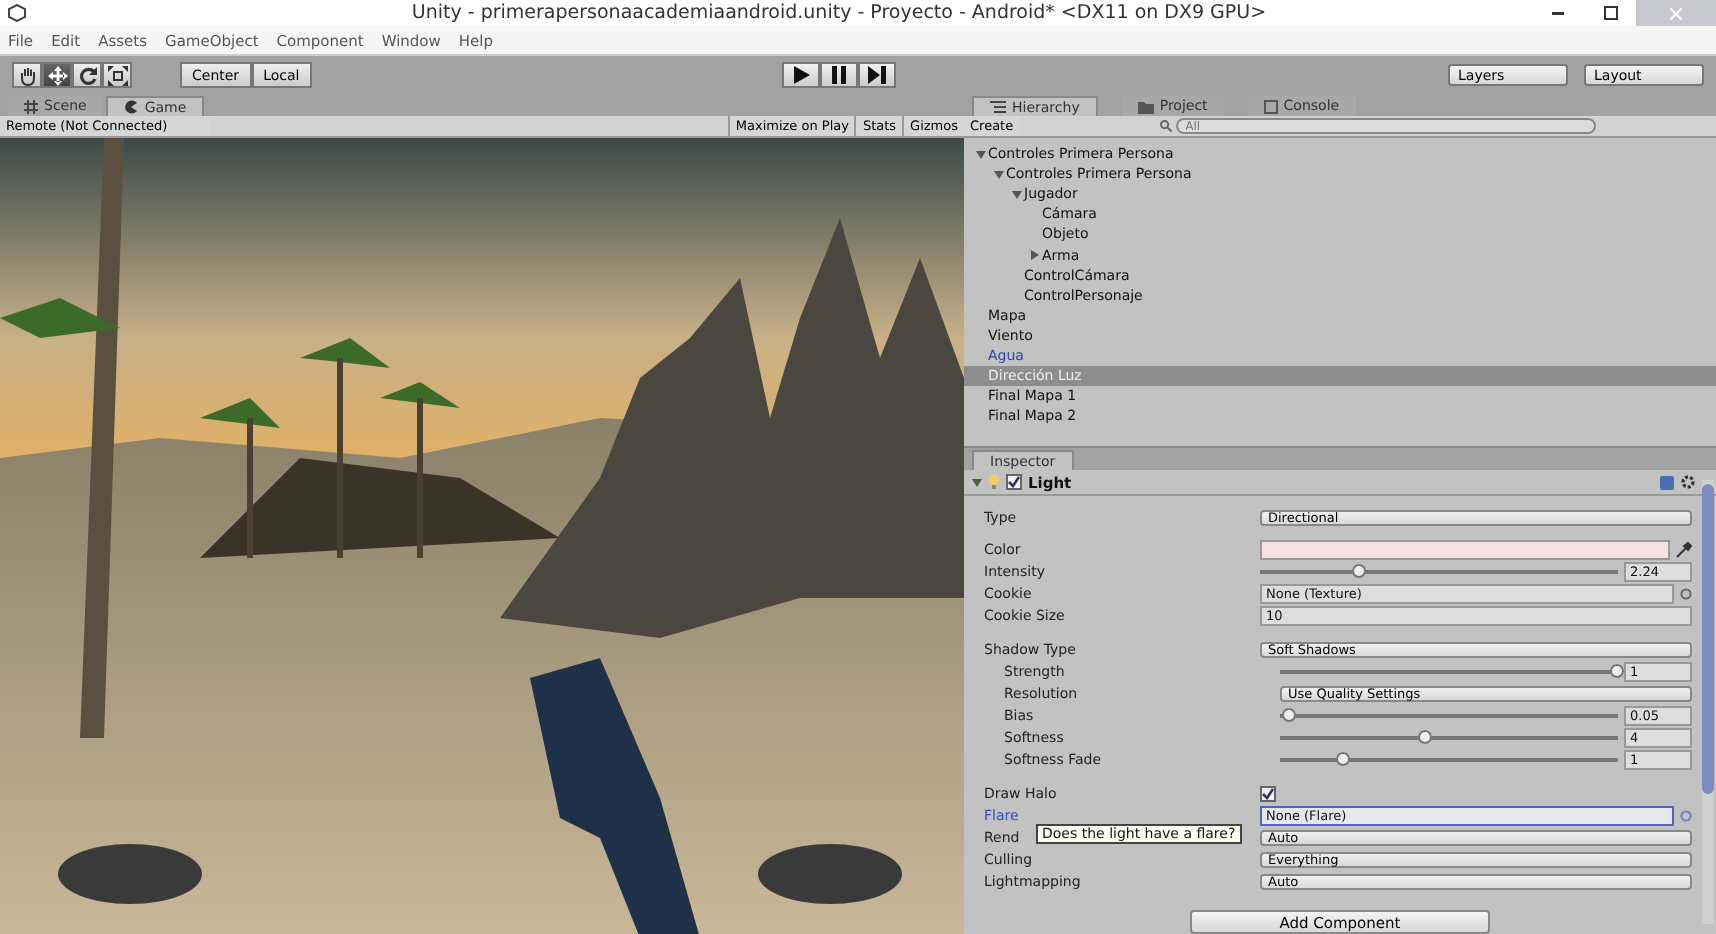 The width and height of the screenshot is (1716, 934). What do you see at coordinates (1558, 13) in the screenshot?
I see `minimize-icon` at bounding box center [1558, 13].